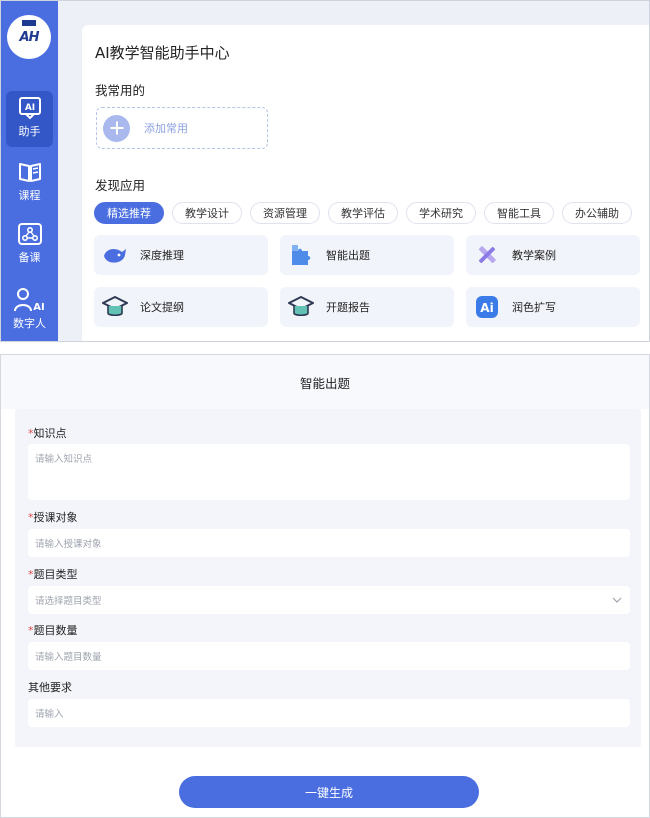 This screenshot has height=818, width=650. I want to click on puzzle-icon, so click(301, 255).